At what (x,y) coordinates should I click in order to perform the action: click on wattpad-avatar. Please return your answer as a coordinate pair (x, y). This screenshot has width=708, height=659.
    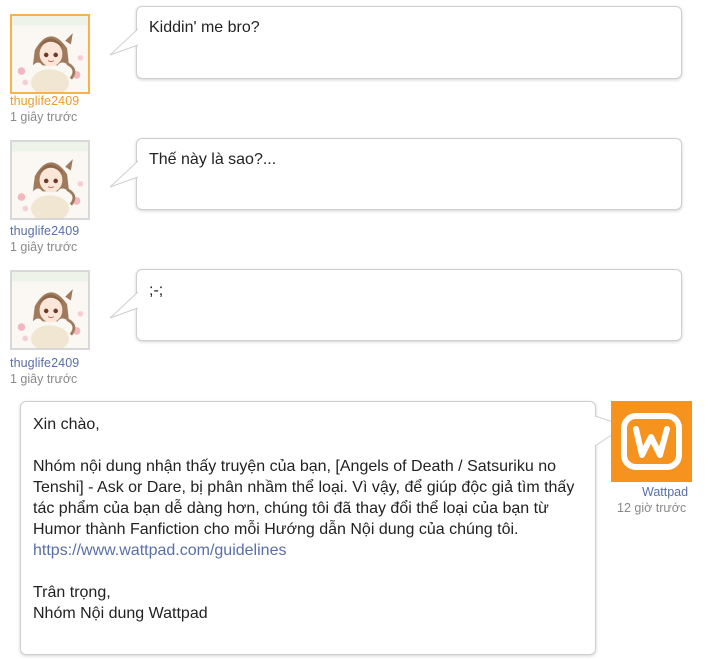
    Looking at the image, I should click on (651, 441).